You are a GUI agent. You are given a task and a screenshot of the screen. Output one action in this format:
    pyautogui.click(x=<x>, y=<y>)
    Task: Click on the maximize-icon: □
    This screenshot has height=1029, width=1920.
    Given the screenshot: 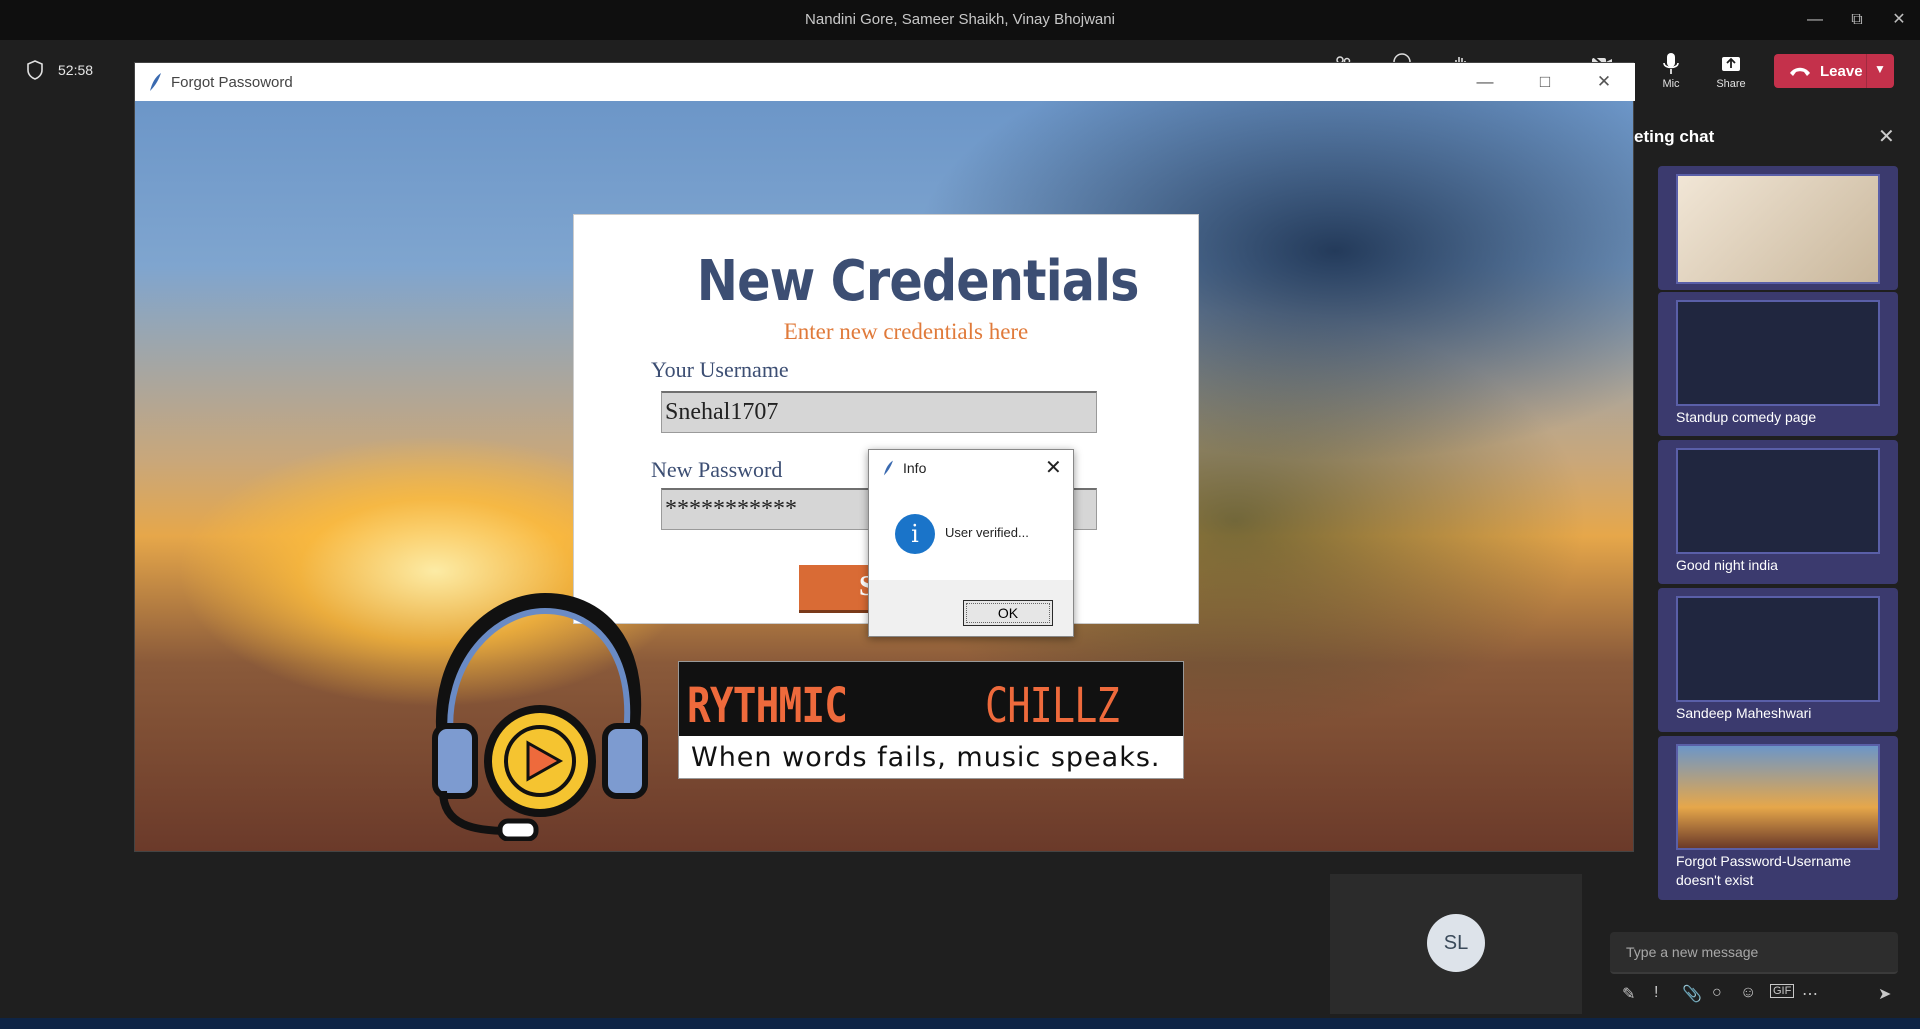 What is the action you would take?
    pyautogui.click(x=1545, y=82)
    